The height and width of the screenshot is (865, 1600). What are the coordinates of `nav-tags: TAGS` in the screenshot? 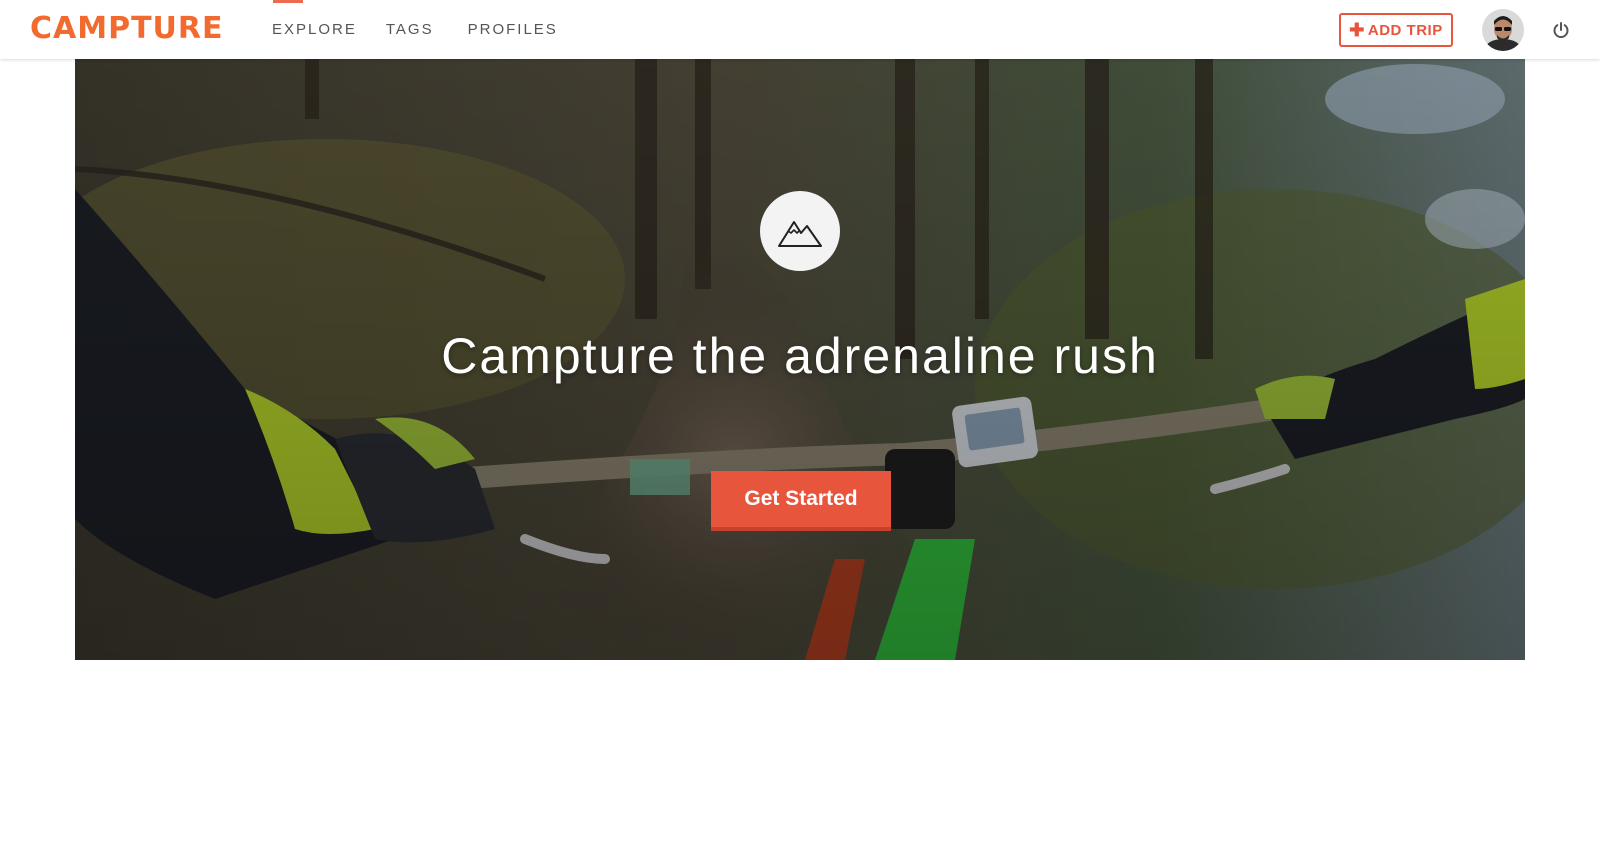 It's located at (410, 29).